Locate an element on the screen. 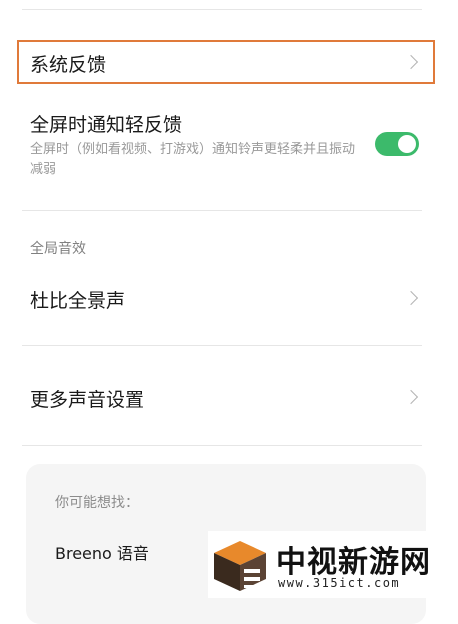 The width and height of the screenshot is (458, 624). suggestion-item-breeno: Breeno 语音 is located at coordinates (102, 552).